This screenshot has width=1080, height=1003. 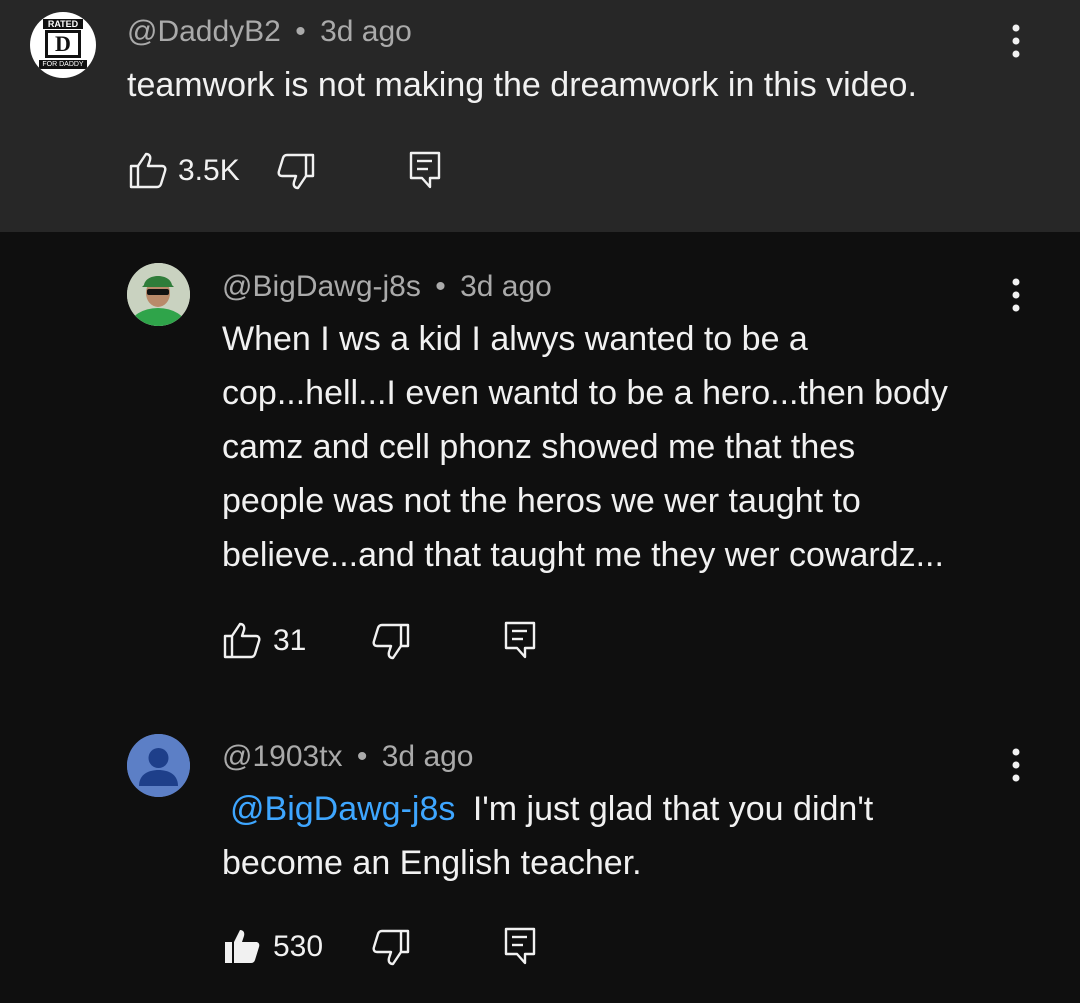 I want to click on thumbs-up-filled-icon, so click(x=242, y=946).